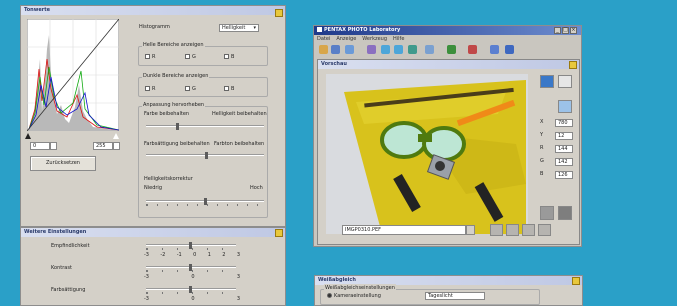 This screenshot has height=306, width=677. I want to click on readout-r: R 144, so click(558, 150).